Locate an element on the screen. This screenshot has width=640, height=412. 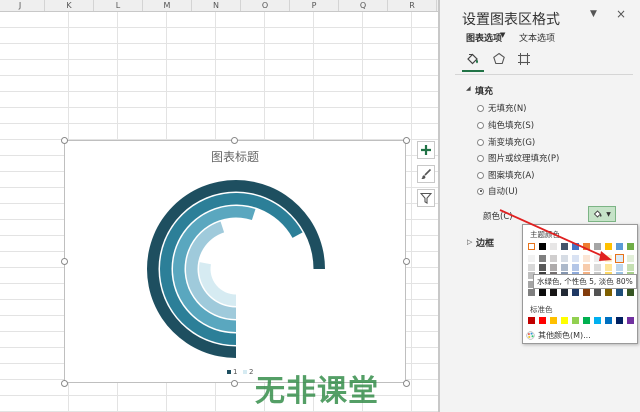
fill-option-none: 无填充(N) is located at coordinates (502, 108).